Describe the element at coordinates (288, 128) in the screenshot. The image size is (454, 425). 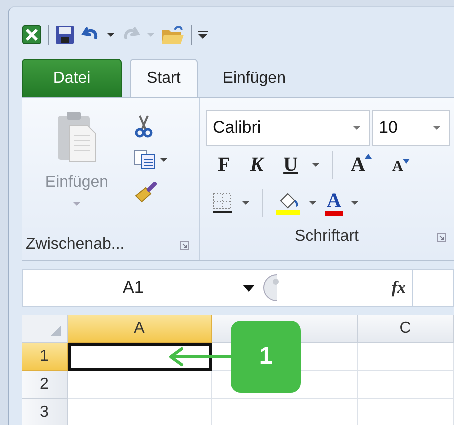
I see `font-name-dropdown: Calibri` at that location.